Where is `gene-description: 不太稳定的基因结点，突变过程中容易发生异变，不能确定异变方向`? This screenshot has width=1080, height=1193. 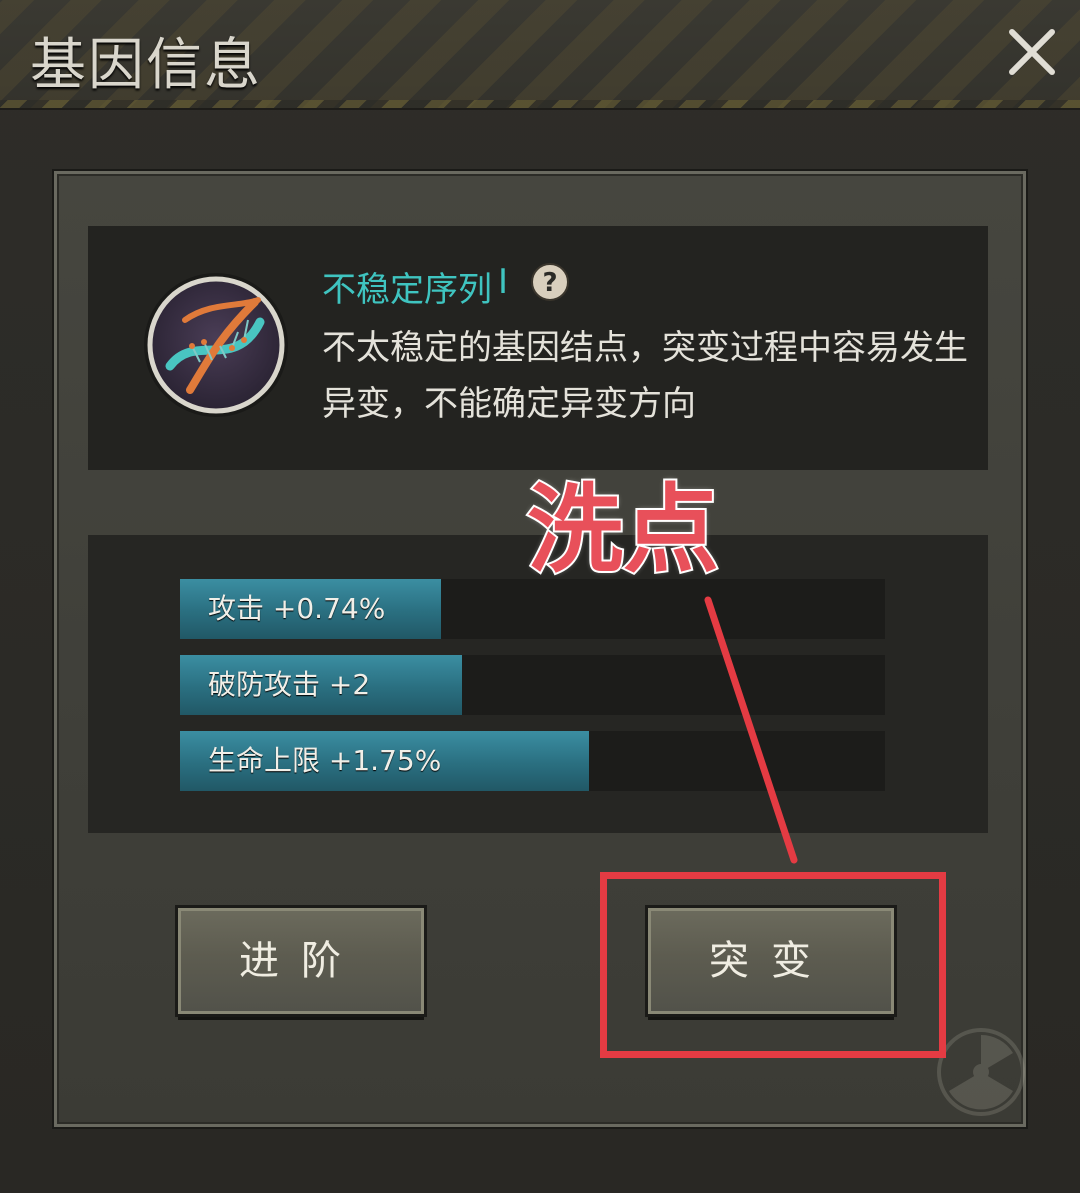
gene-description: 不太稳定的基因结点，突变过程中容易发生异变，不能确定异变方向 is located at coordinates (645, 376).